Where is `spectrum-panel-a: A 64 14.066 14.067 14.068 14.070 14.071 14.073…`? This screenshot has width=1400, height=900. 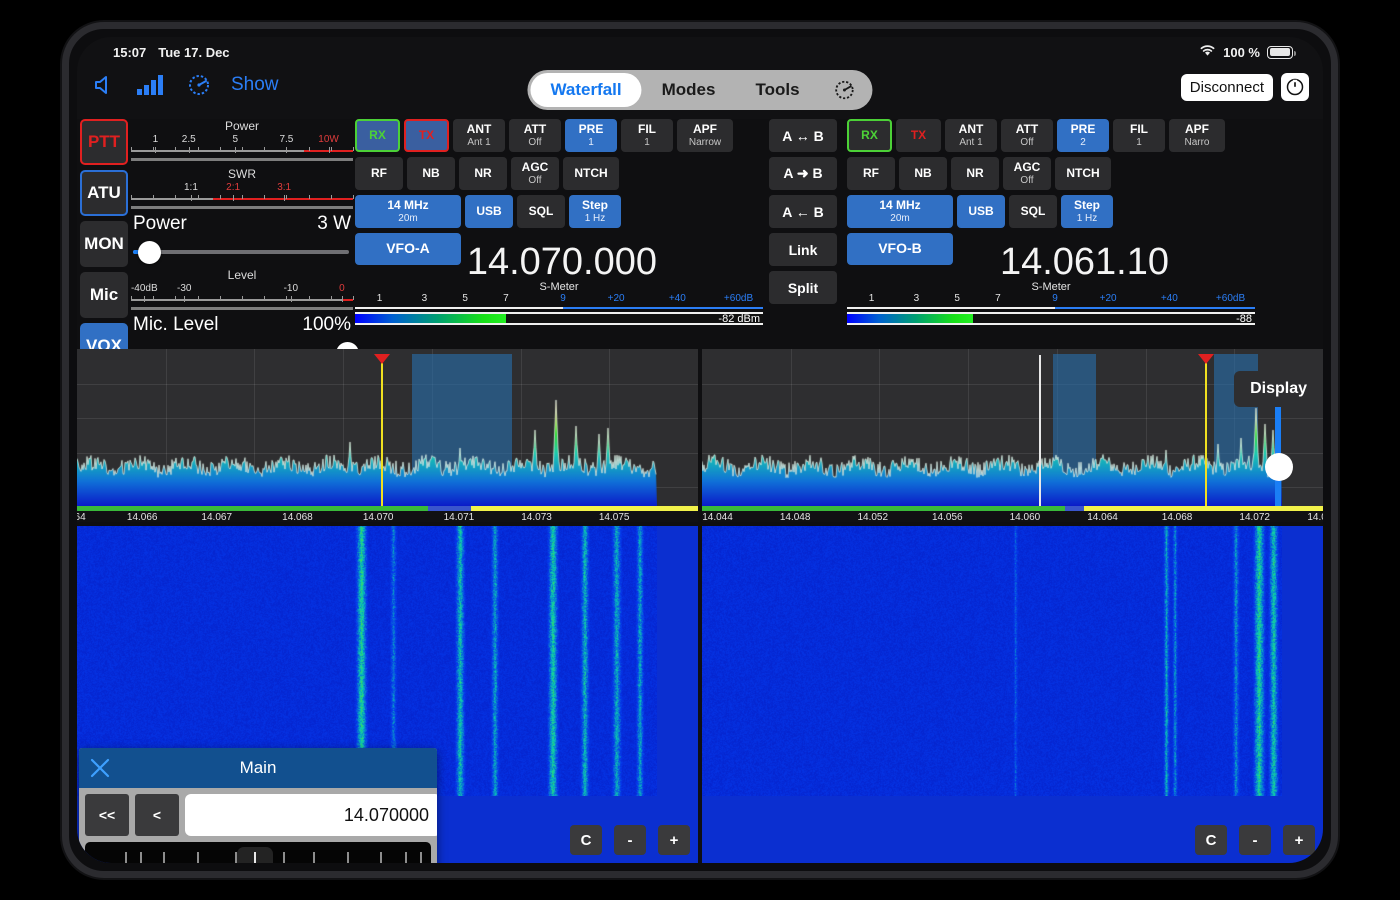 spectrum-panel-a: A 64 14.066 14.067 14.068 14.070 14.071 14.073… is located at coordinates (387, 435).